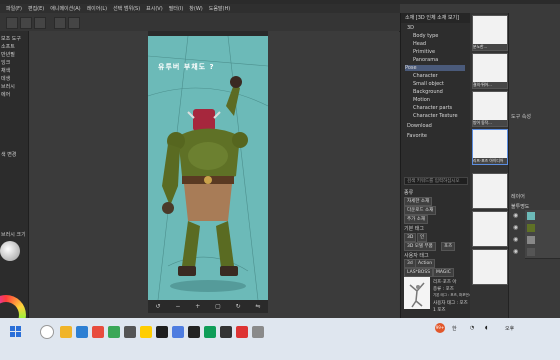  I want to click on edge-icon, so click(82, 332).